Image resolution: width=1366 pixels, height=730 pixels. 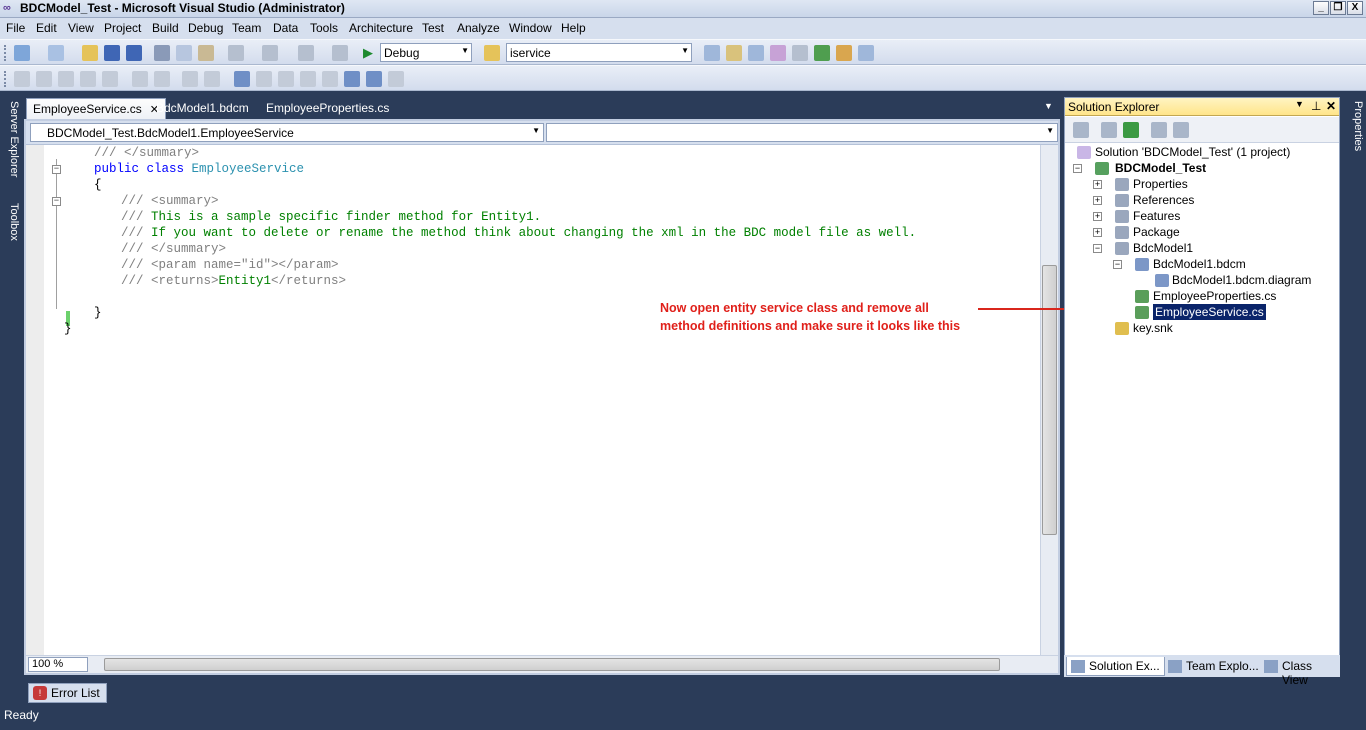 What do you see at coordinates (56, 169) in the screenshot?
I see `collapse-class-icon: −` at bounding box center [56, 169].